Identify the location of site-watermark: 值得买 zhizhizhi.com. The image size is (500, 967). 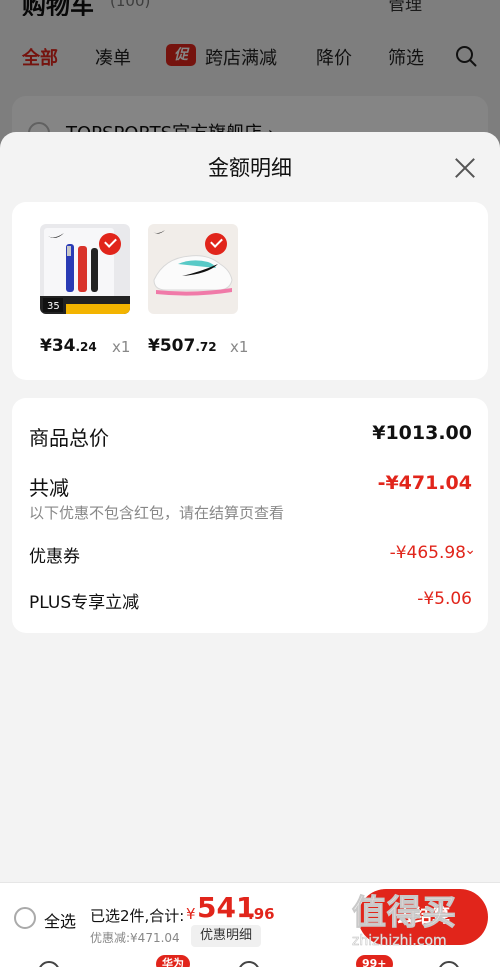
(425, 918).